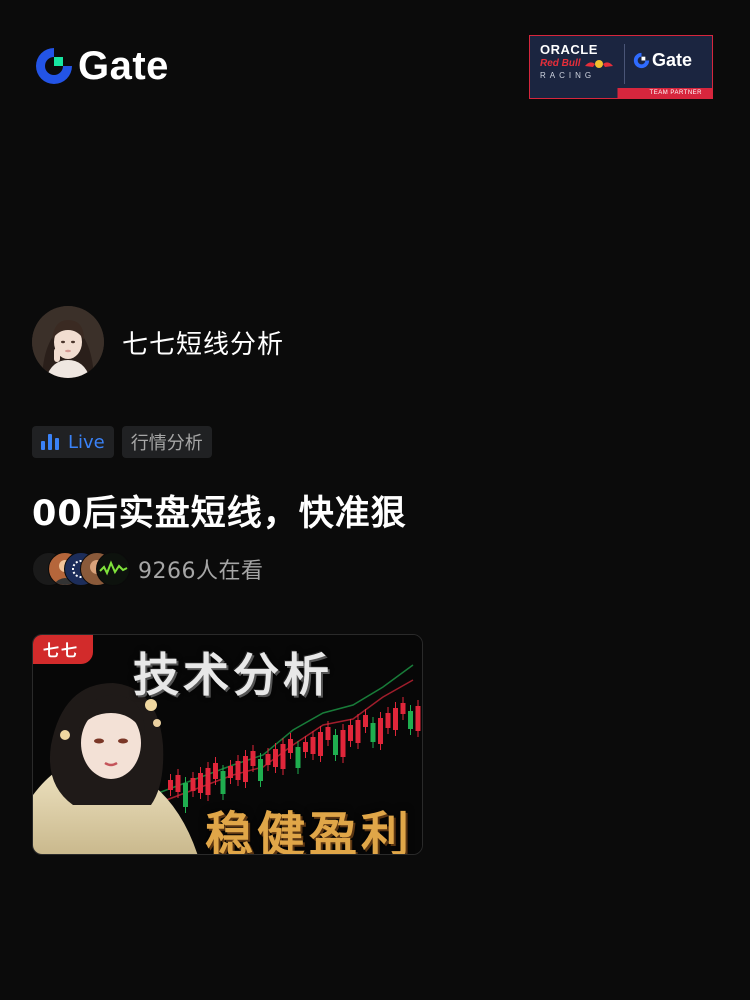 Image resolution: width=750 pixels, height=1000 pixels. I want to click on team-partner-badge: ORACLE Red Bull RACING Gate TEAM PARTNER, so click(621, 67).